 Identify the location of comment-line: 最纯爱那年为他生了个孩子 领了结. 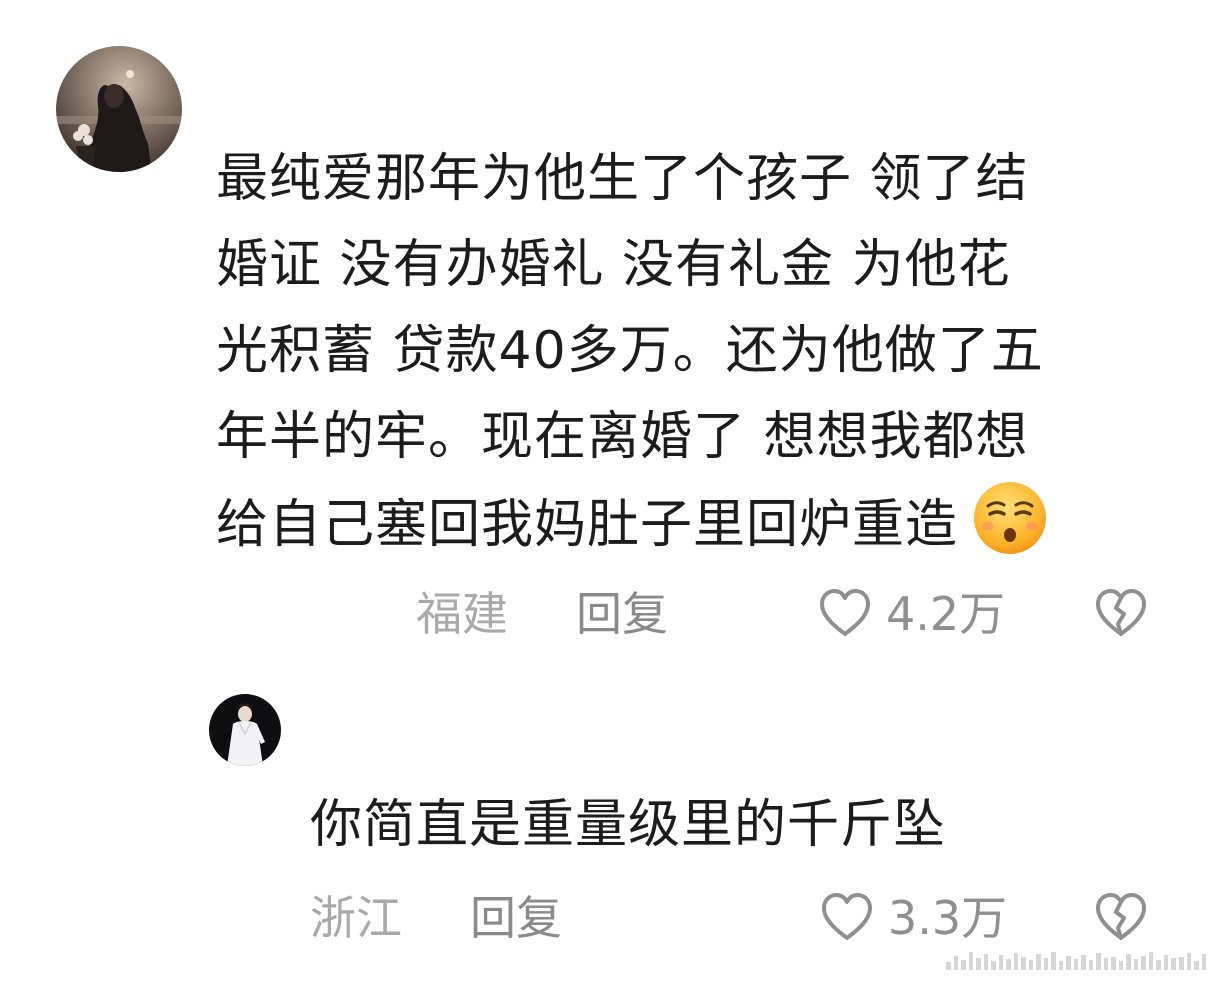
(622, 179).